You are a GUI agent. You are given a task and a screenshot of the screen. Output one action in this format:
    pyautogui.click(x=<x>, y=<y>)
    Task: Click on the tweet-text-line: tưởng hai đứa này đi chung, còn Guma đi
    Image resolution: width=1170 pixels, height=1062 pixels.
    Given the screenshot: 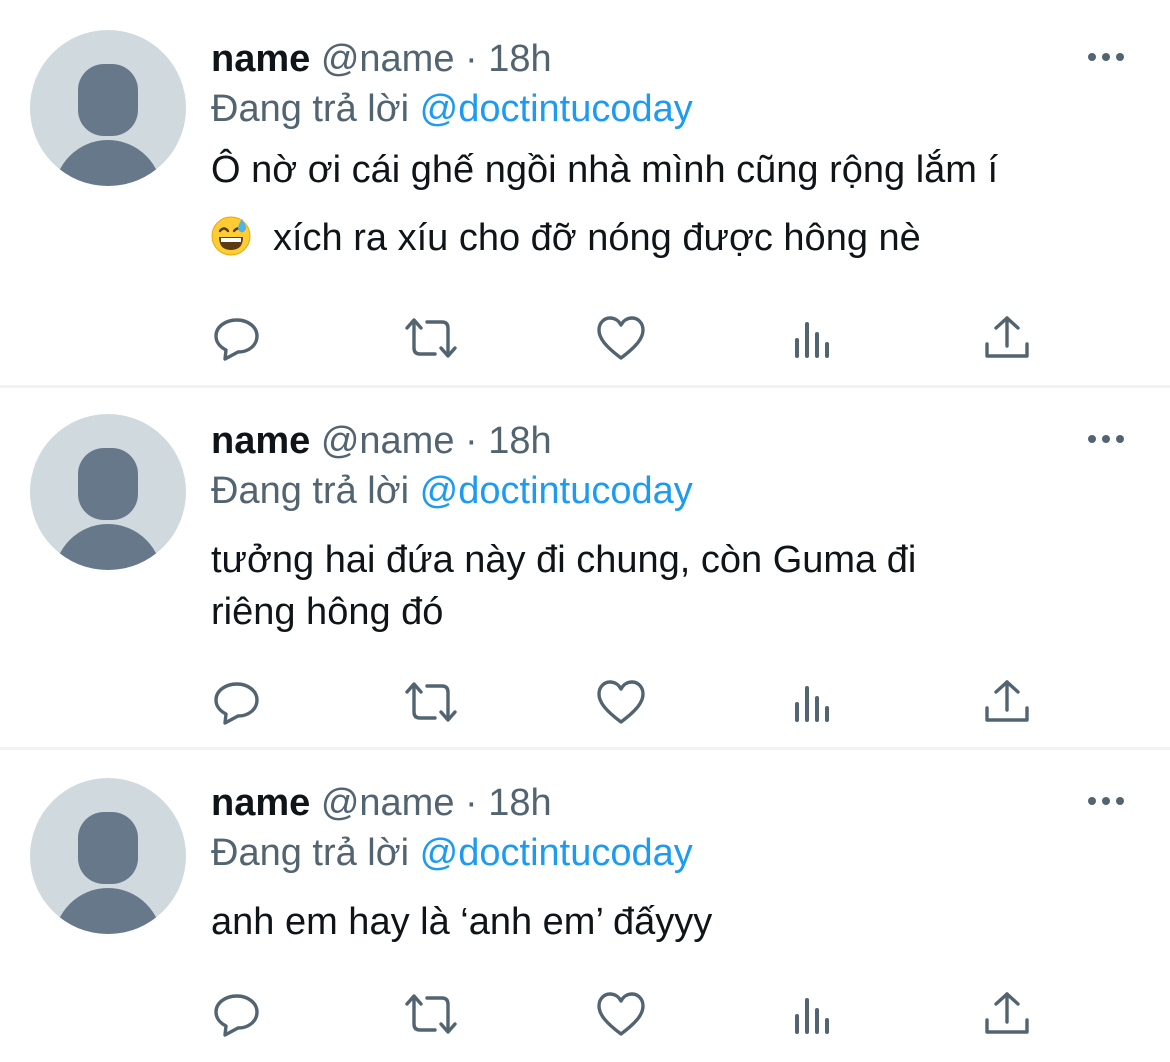 What is the action you would take?
    pyautogui.click(x=564, y=560)
    